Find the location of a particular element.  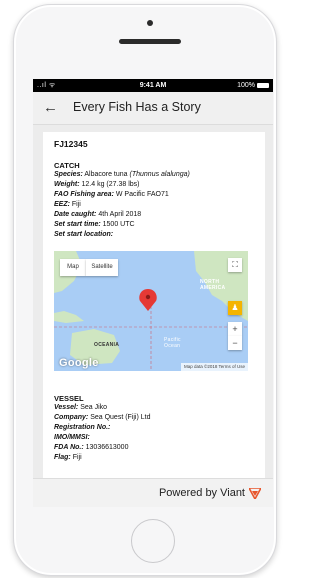

catch-heading: CATCH is located at coordinates (67, 165).